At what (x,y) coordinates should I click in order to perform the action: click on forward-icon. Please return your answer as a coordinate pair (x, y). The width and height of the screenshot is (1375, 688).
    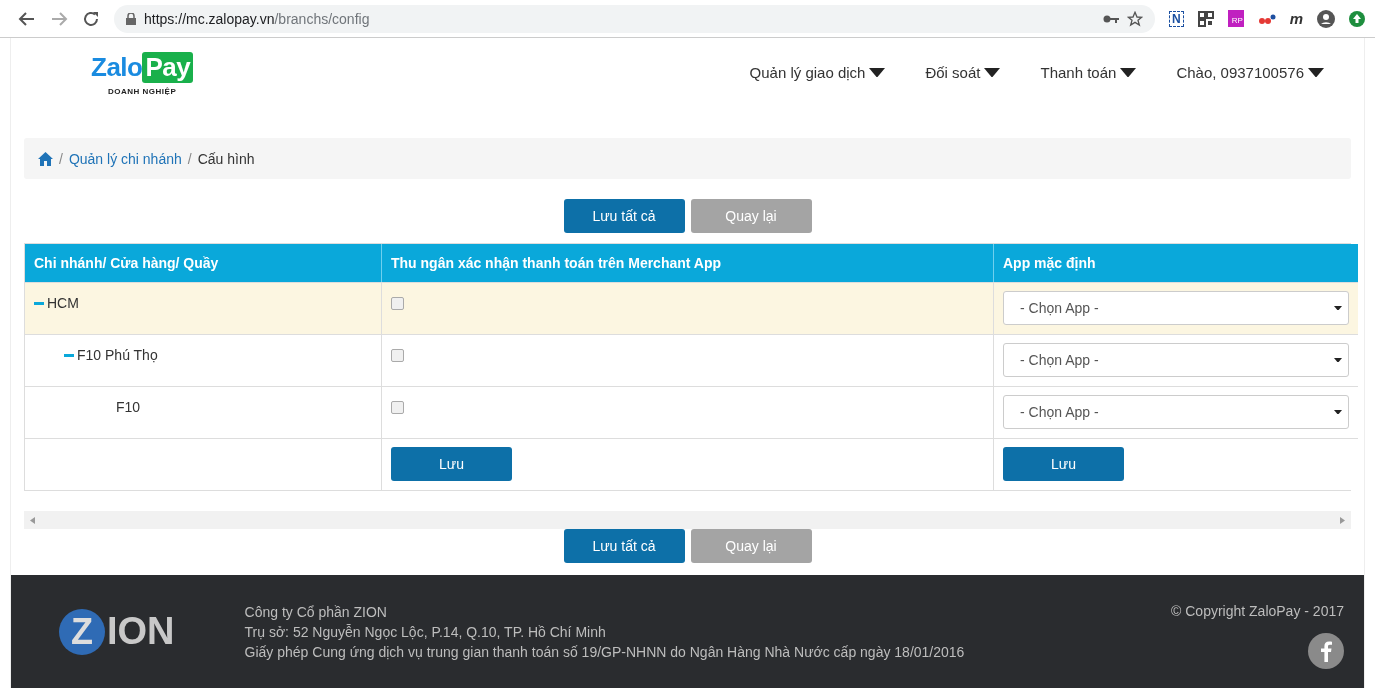
    Looking at the image, I should click on (59, 18).